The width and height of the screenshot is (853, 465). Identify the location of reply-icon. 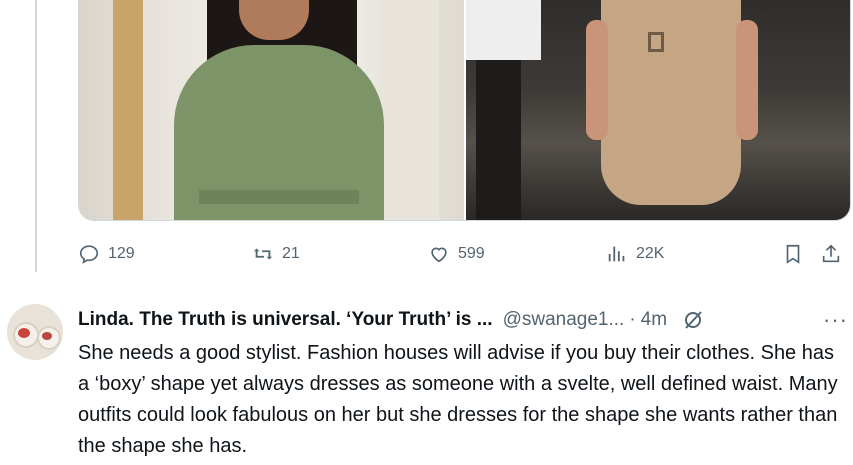
(89, 254).